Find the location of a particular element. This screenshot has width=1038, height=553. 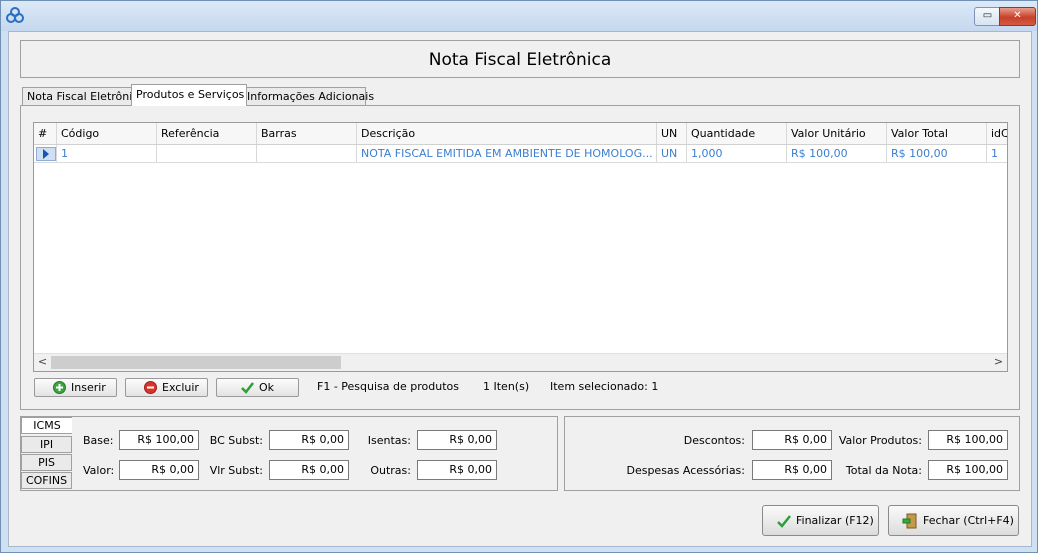

bc-subst-label: BC Subst: is located at coordinates (236, 440).